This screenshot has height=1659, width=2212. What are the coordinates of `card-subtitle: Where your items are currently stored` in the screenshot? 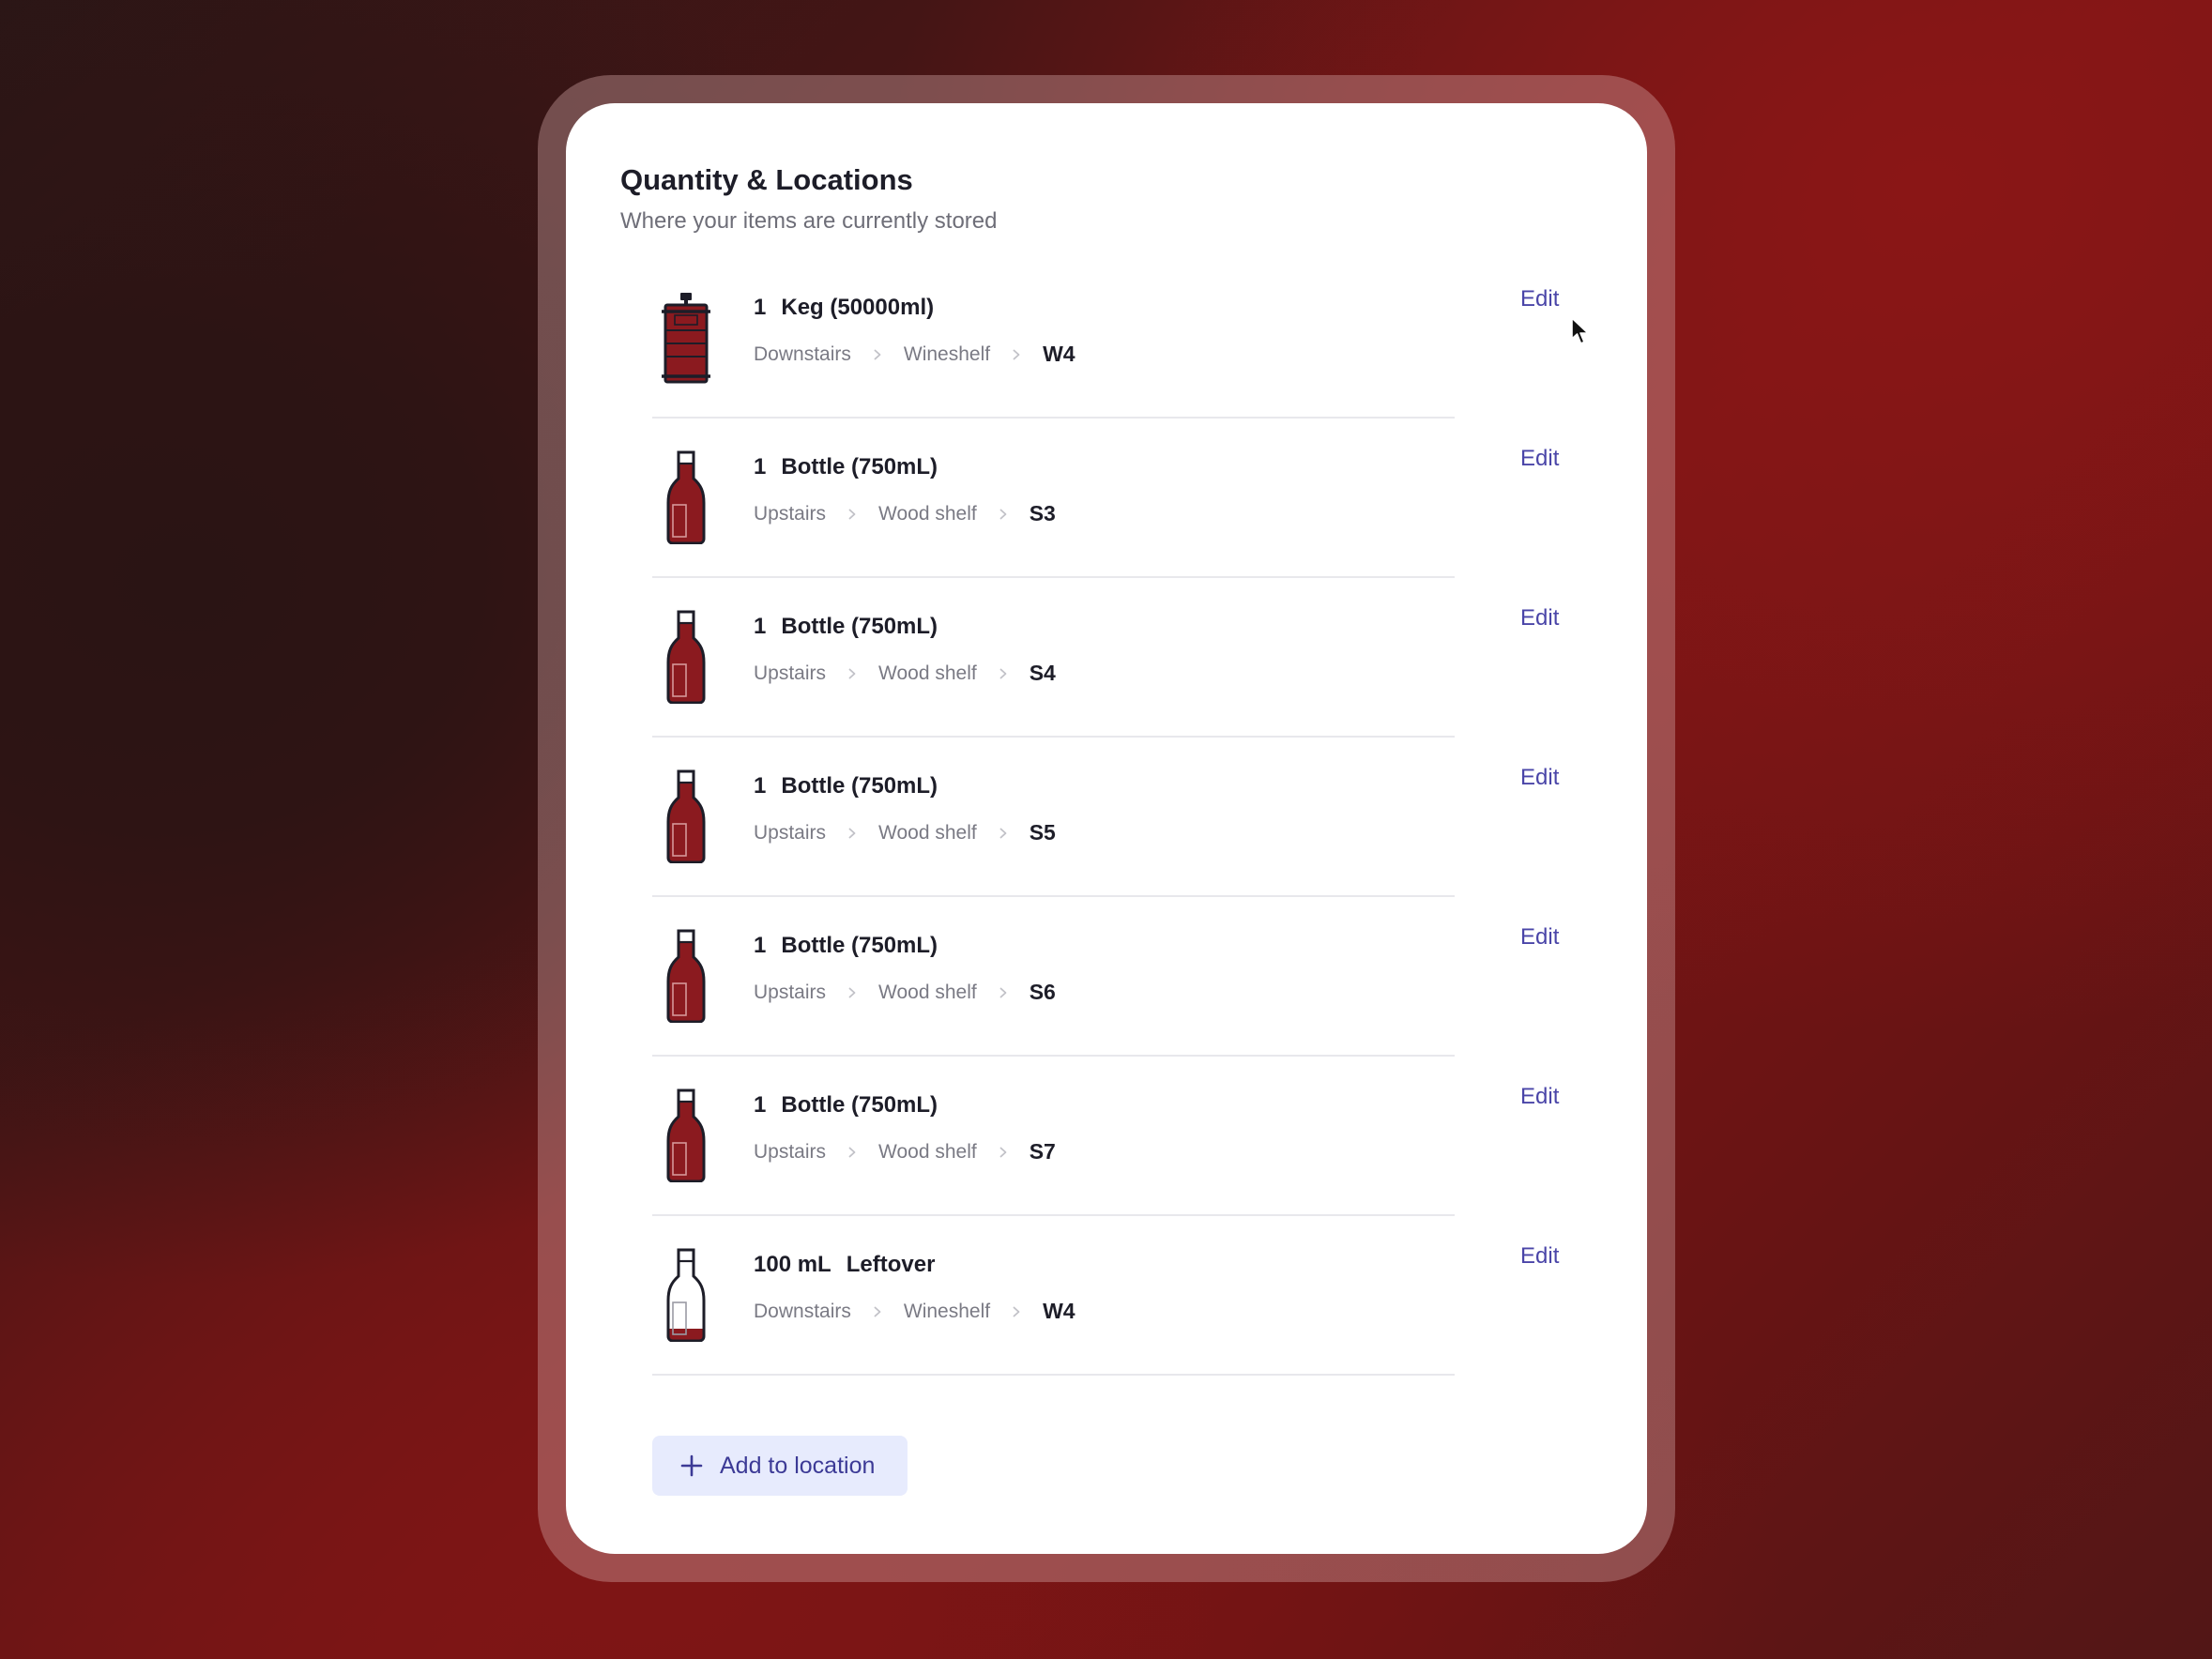 It's located at (809, 221).